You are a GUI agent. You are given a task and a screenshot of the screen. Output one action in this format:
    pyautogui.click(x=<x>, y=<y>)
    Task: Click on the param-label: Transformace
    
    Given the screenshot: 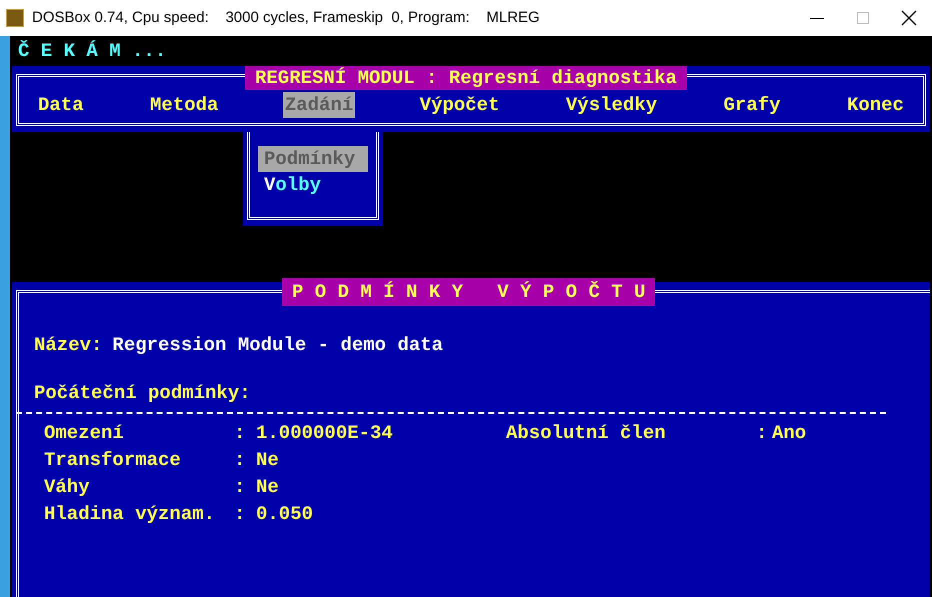 What is the action you would take?
    pyautogui.click(x=113, y=460)
    